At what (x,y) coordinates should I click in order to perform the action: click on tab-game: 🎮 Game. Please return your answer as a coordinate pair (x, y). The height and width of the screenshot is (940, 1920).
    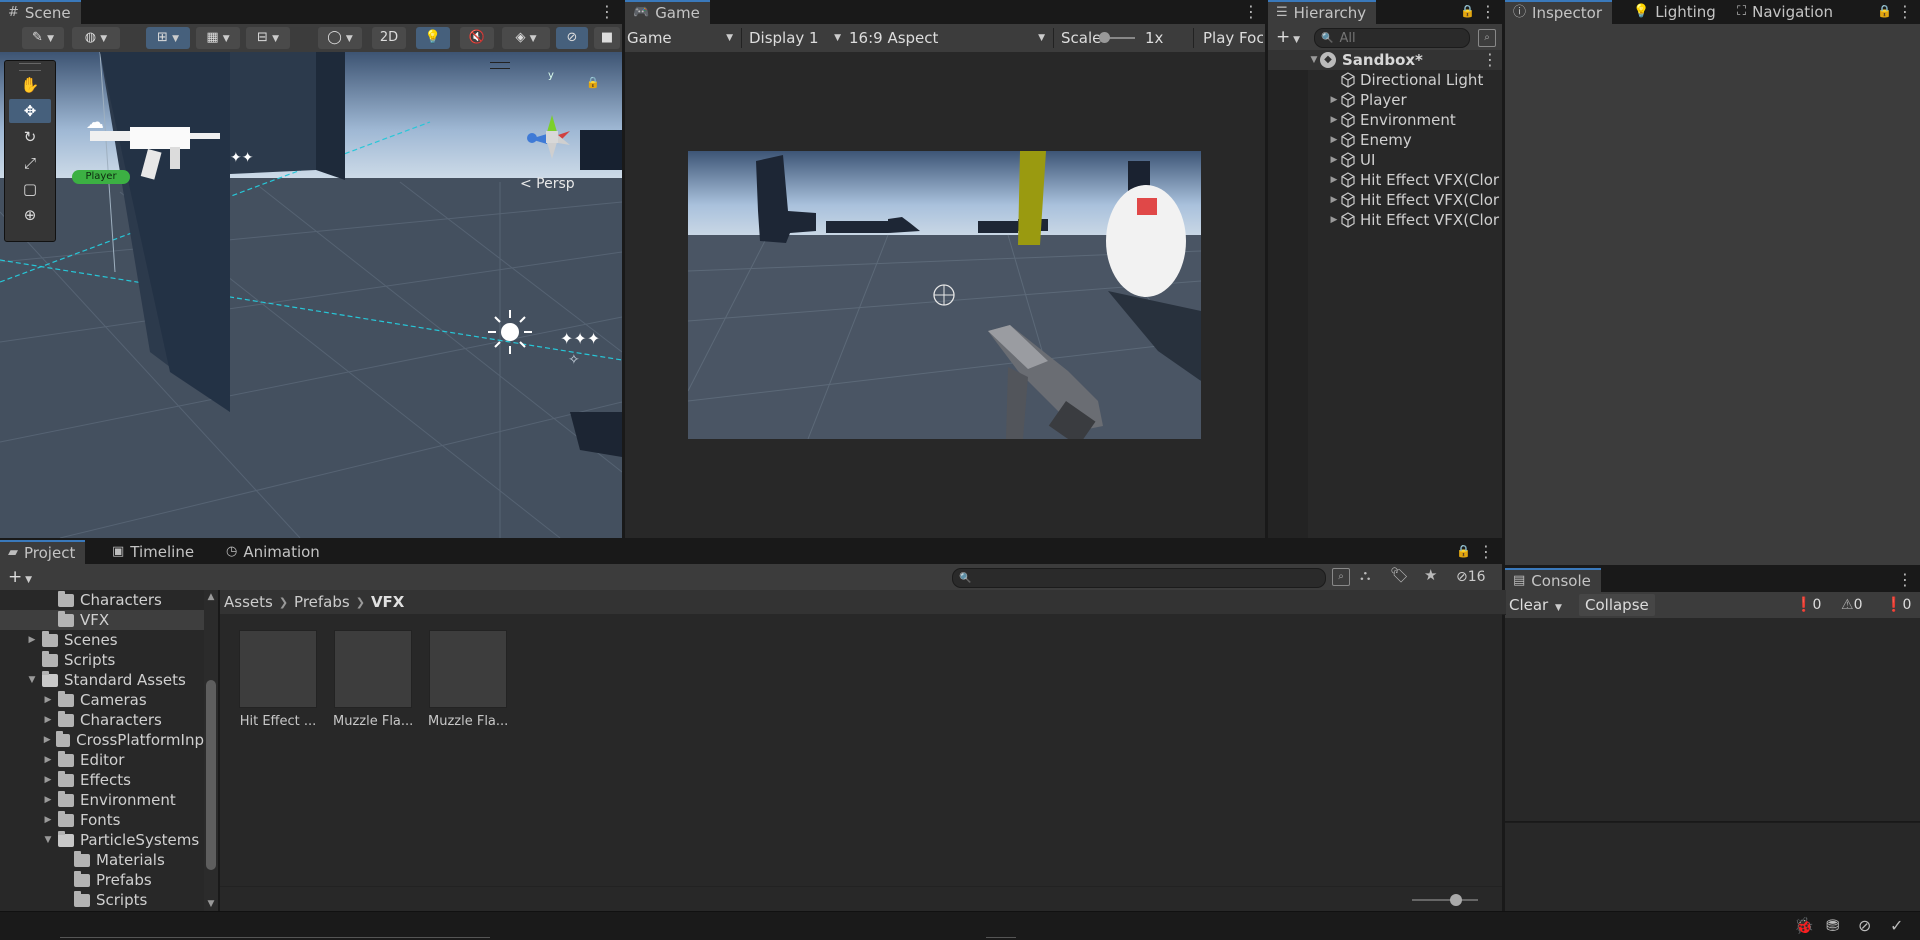
    Looking at the image, I should click on (667, 12).